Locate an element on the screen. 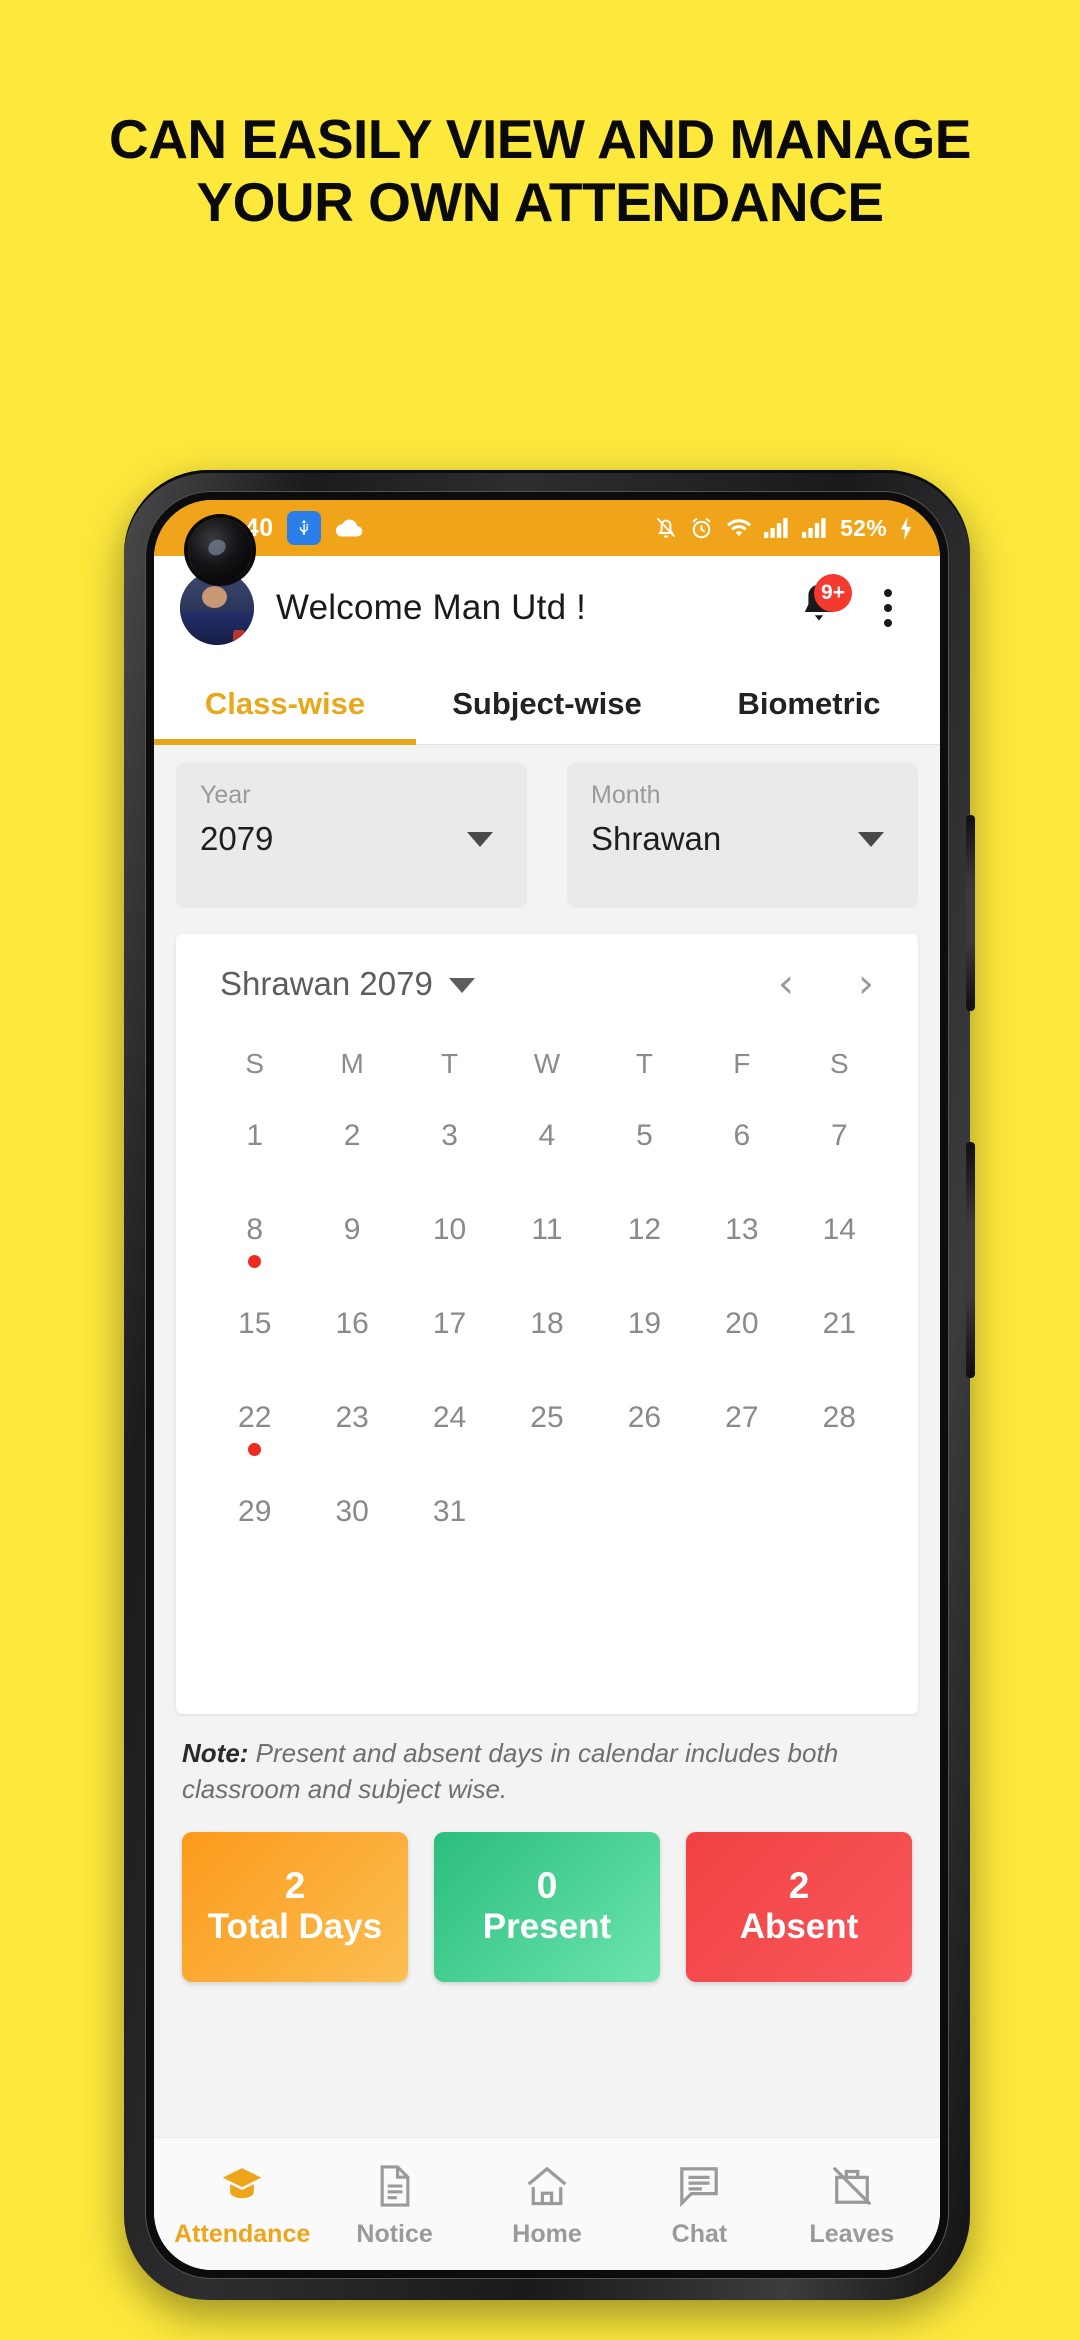  calendar-day-number: 2 is located at coordinates (352, 1135).